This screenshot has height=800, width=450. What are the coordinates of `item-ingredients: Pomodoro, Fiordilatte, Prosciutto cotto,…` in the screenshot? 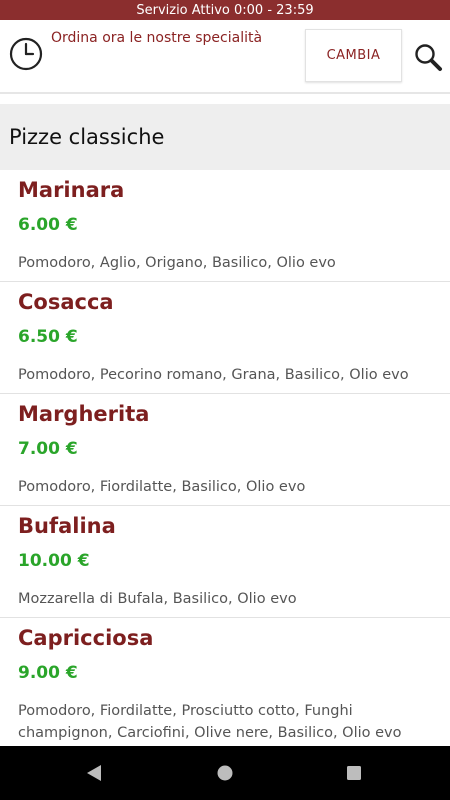 It's located at (210, 722).